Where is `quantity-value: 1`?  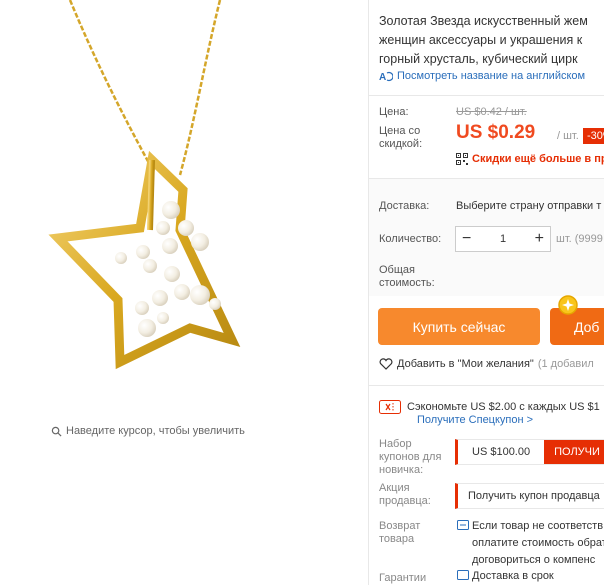
quantity-value: 1 is located at coordinates (503, 239).